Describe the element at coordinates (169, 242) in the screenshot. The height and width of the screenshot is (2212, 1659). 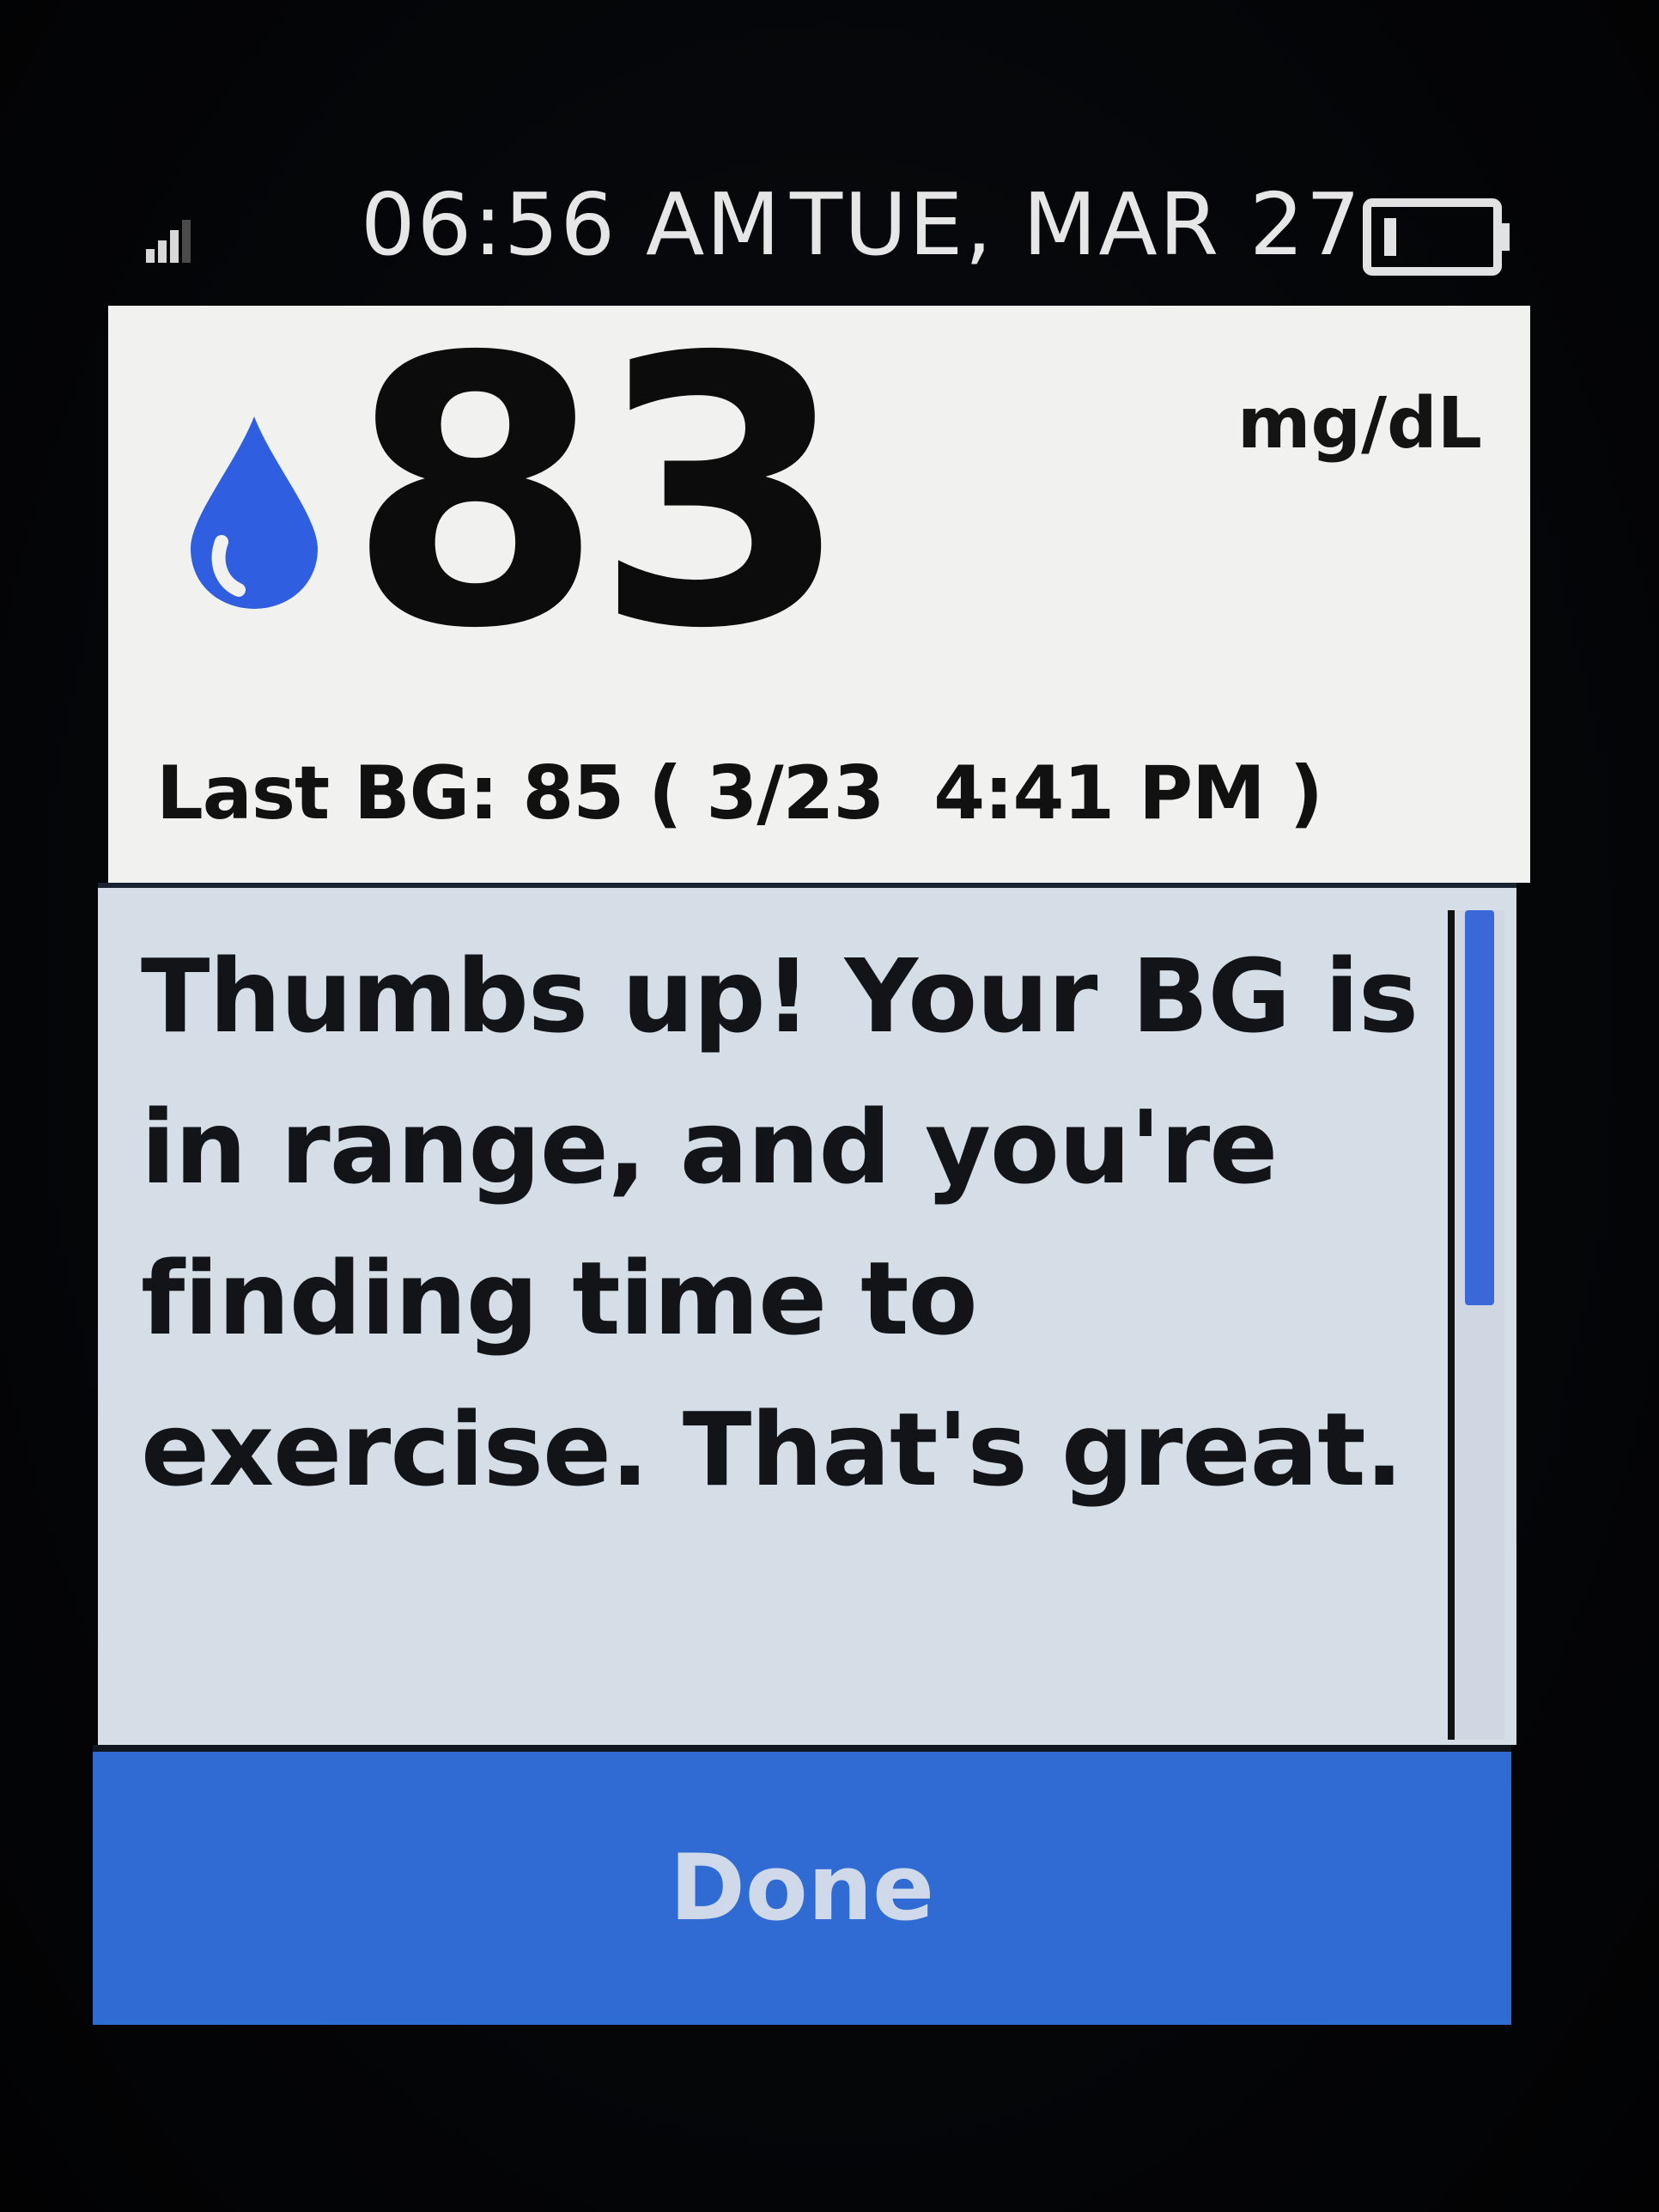
I see `signal-icon` at that location.